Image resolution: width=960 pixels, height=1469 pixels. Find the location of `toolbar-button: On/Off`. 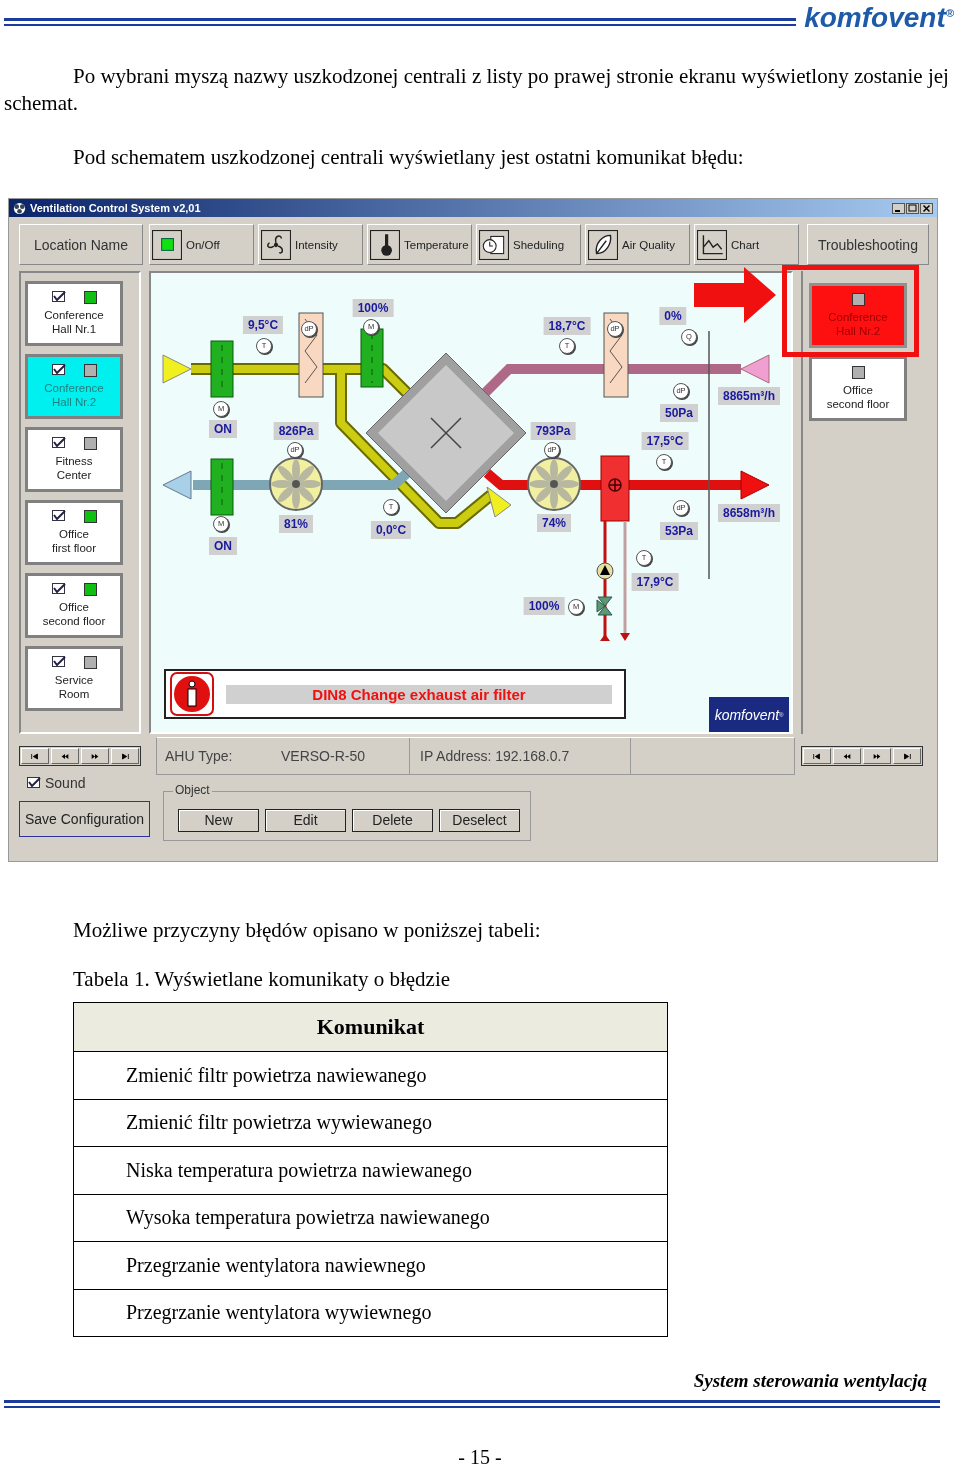

toolbar-button: On/Off is located at coordinates (201, 244).